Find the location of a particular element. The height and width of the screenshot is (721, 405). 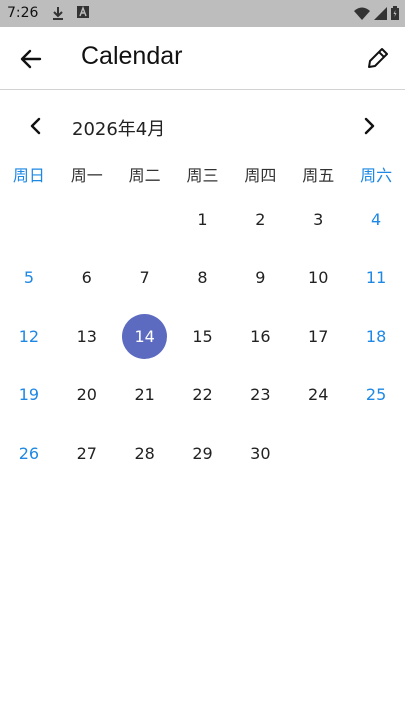

day-cell: 25 is located at coordinates (376, 395).